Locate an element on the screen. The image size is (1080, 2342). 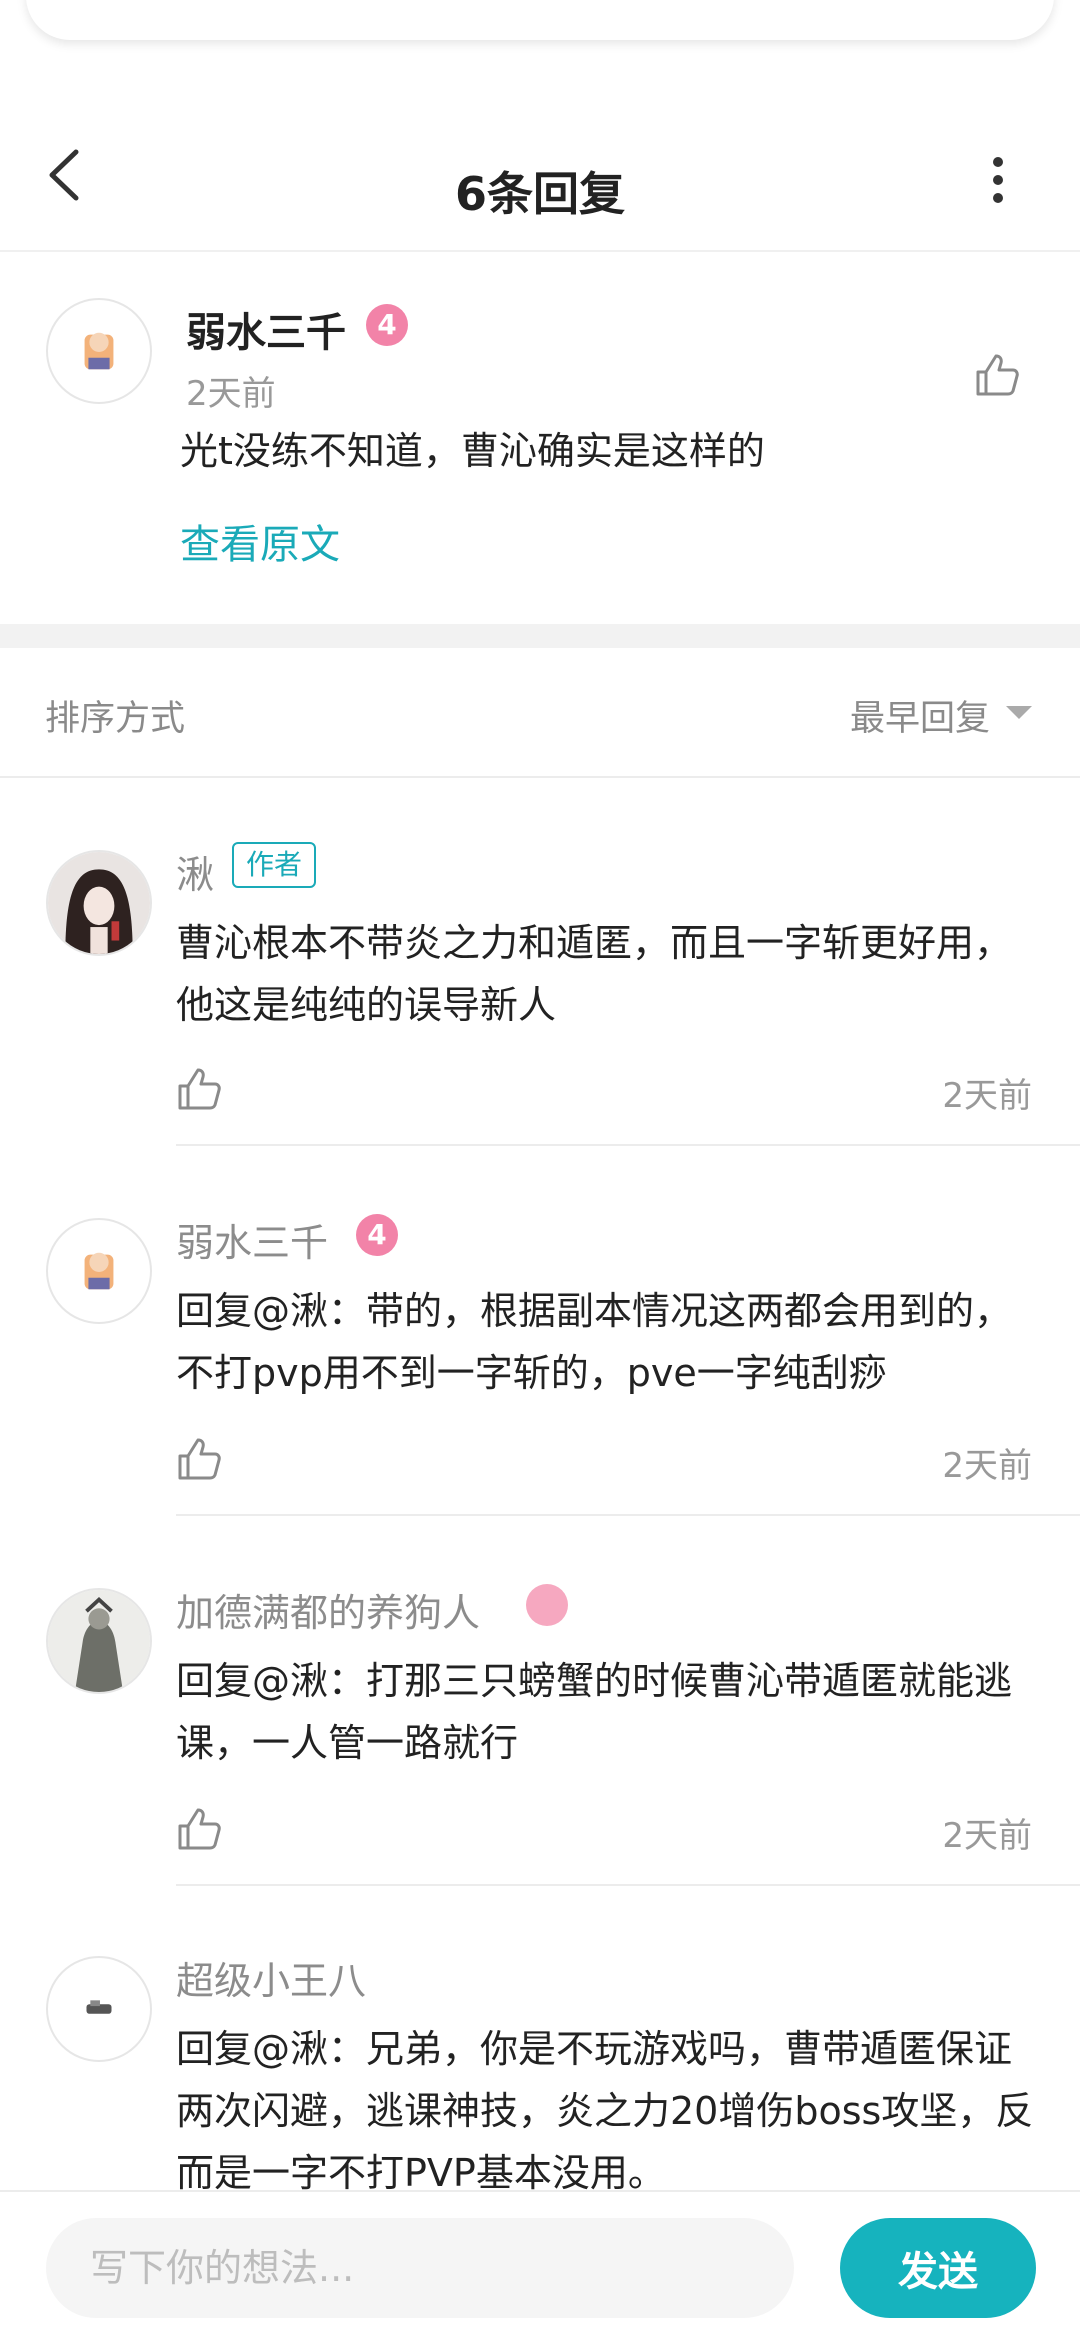
level-badge is located at coordinates (547, 1605).